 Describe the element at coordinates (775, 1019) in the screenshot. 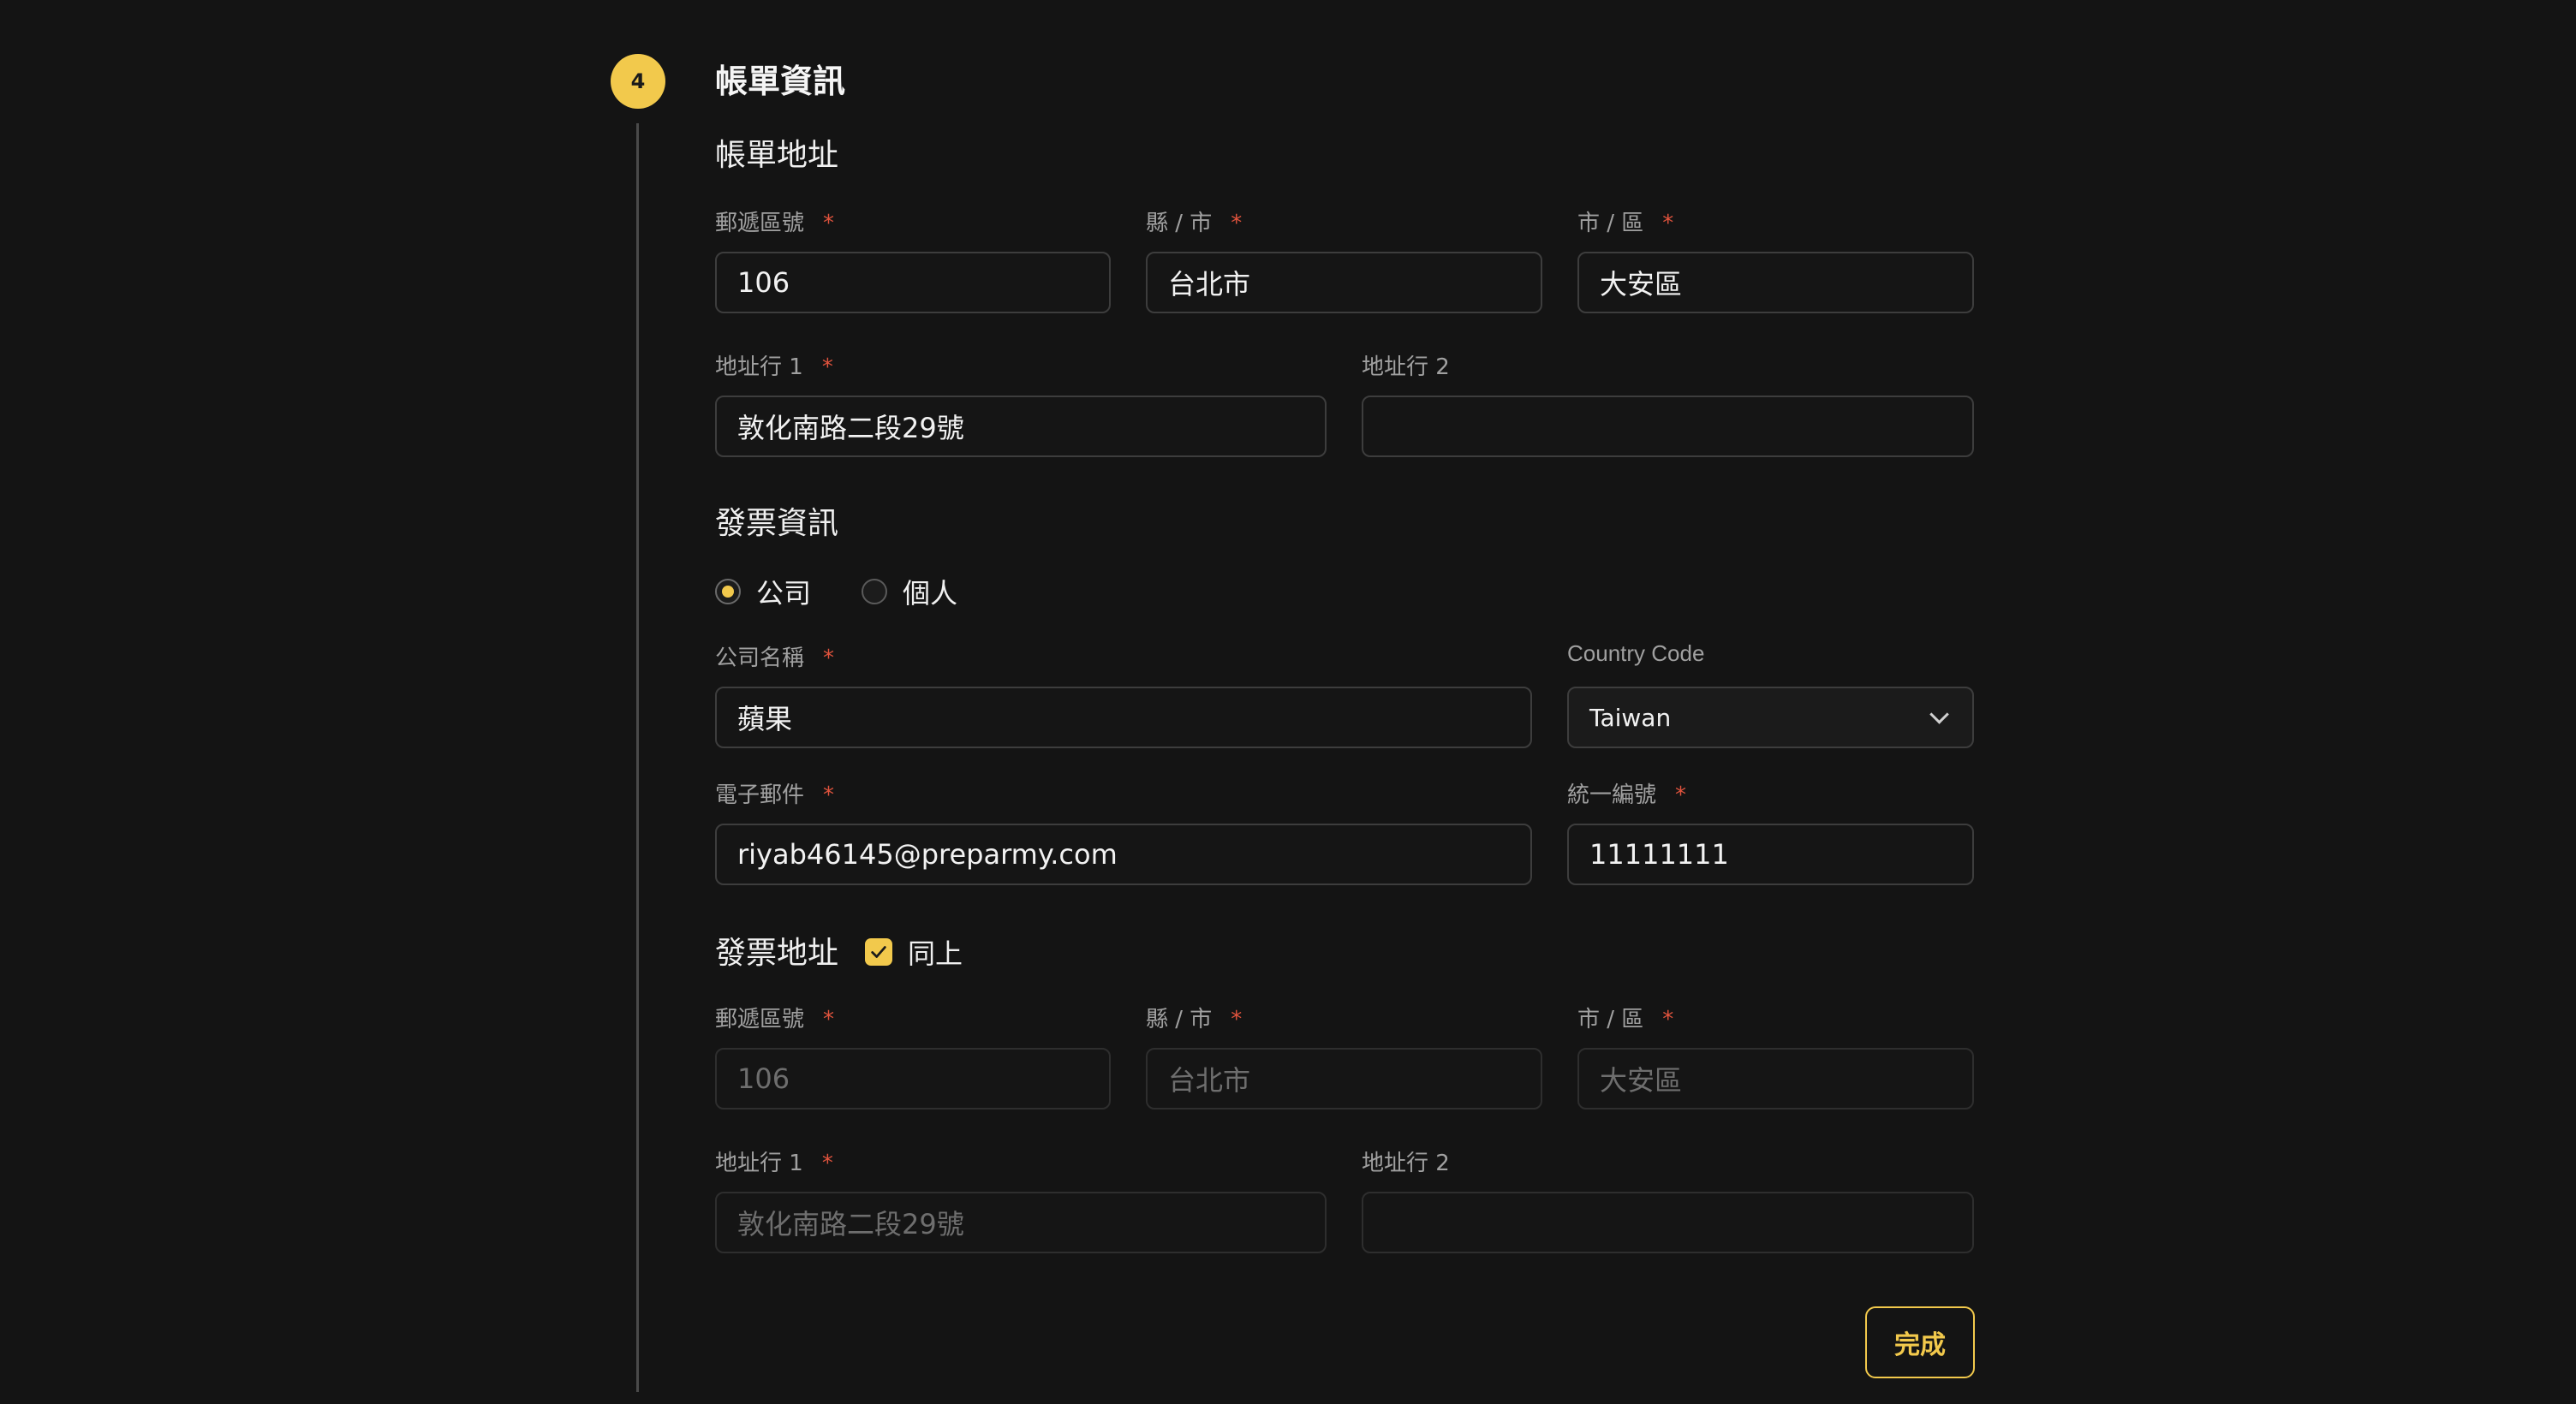

I see `invoice-postal-label: 郵遞區號 *` at that location.